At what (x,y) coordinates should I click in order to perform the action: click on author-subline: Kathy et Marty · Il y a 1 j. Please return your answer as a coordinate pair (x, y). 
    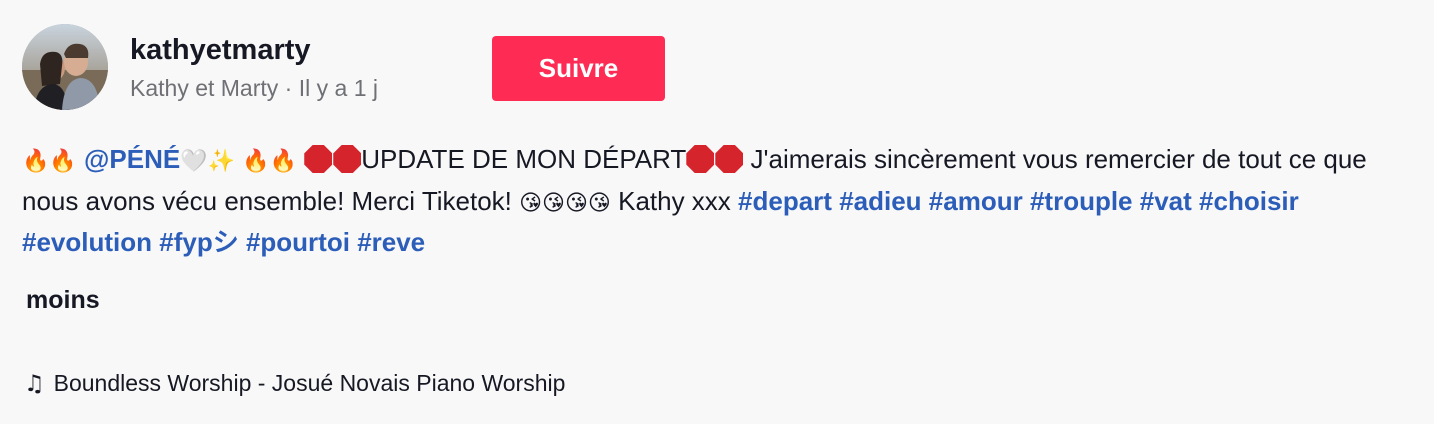
    Looking at the image, I should click on (254, 88).